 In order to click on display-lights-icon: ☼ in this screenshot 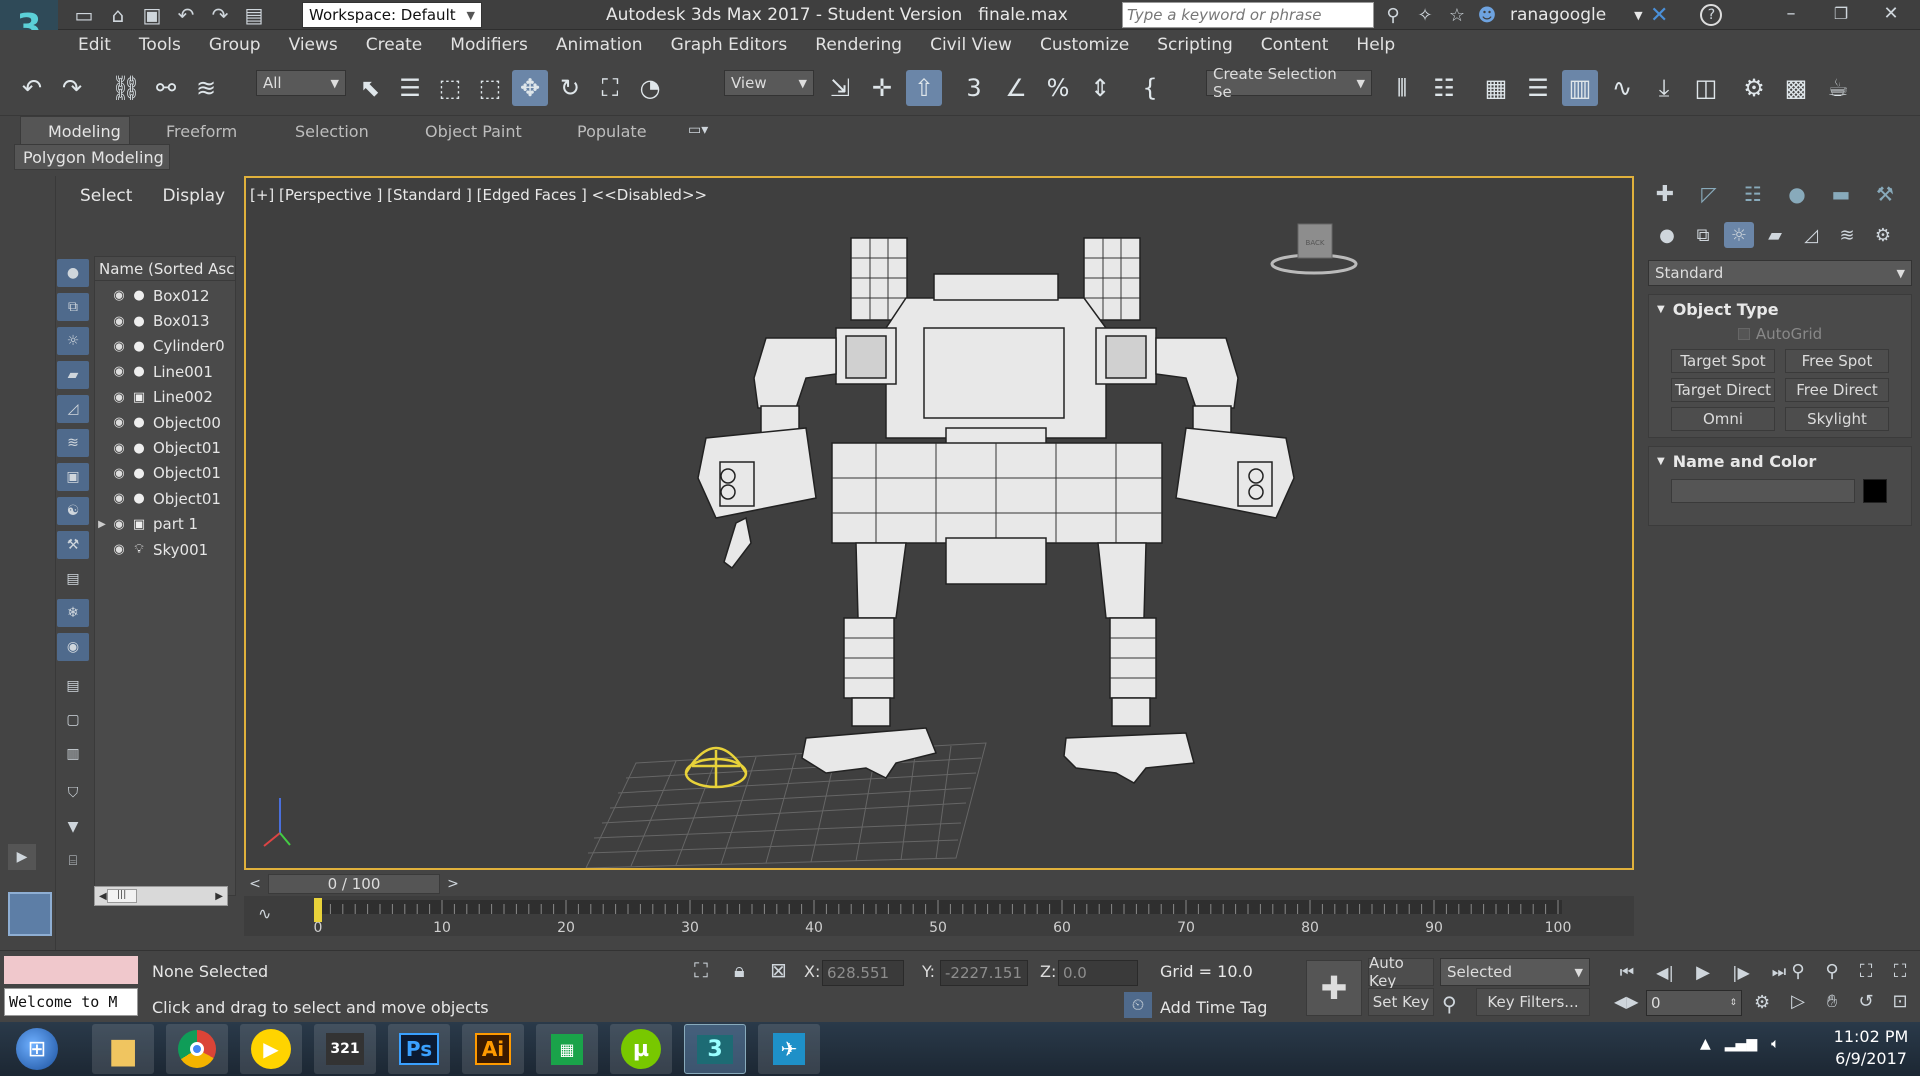, I will do `click(73, 341)`.